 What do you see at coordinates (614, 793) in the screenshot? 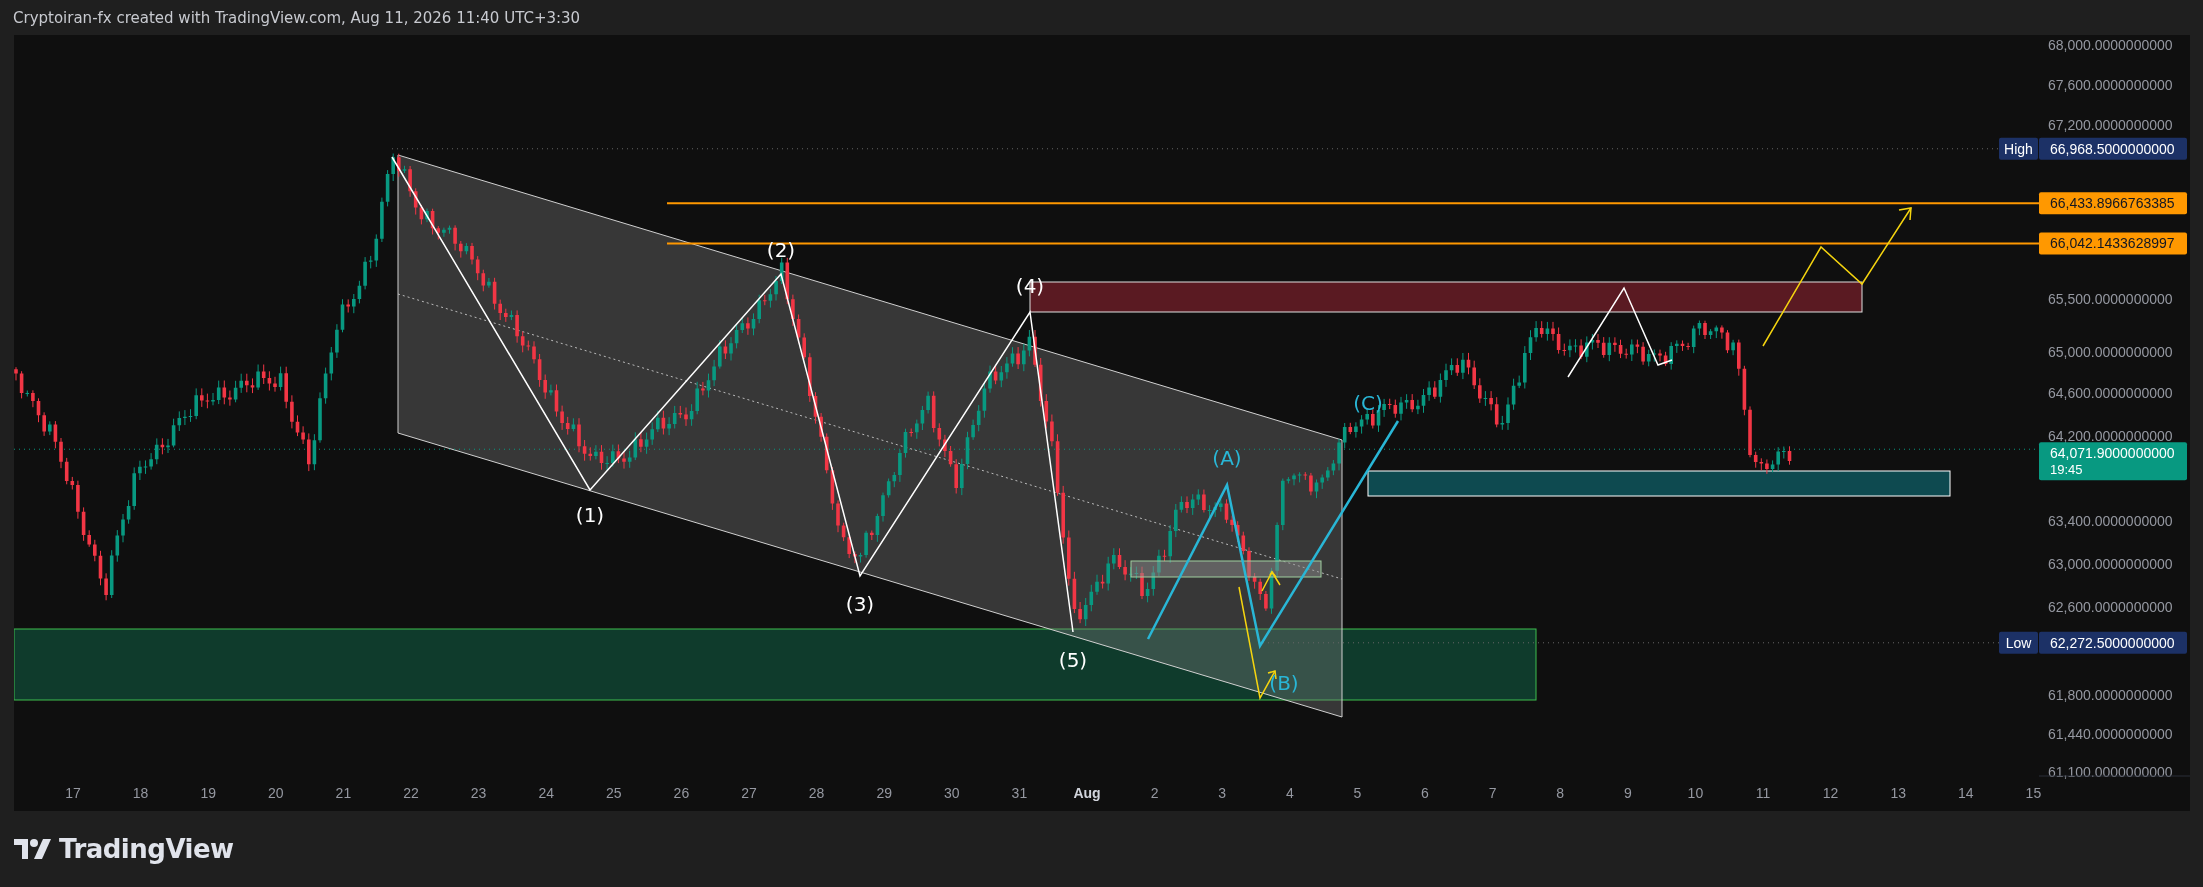
I see `time-axis-label: 25` at bounding box center [614, 793].